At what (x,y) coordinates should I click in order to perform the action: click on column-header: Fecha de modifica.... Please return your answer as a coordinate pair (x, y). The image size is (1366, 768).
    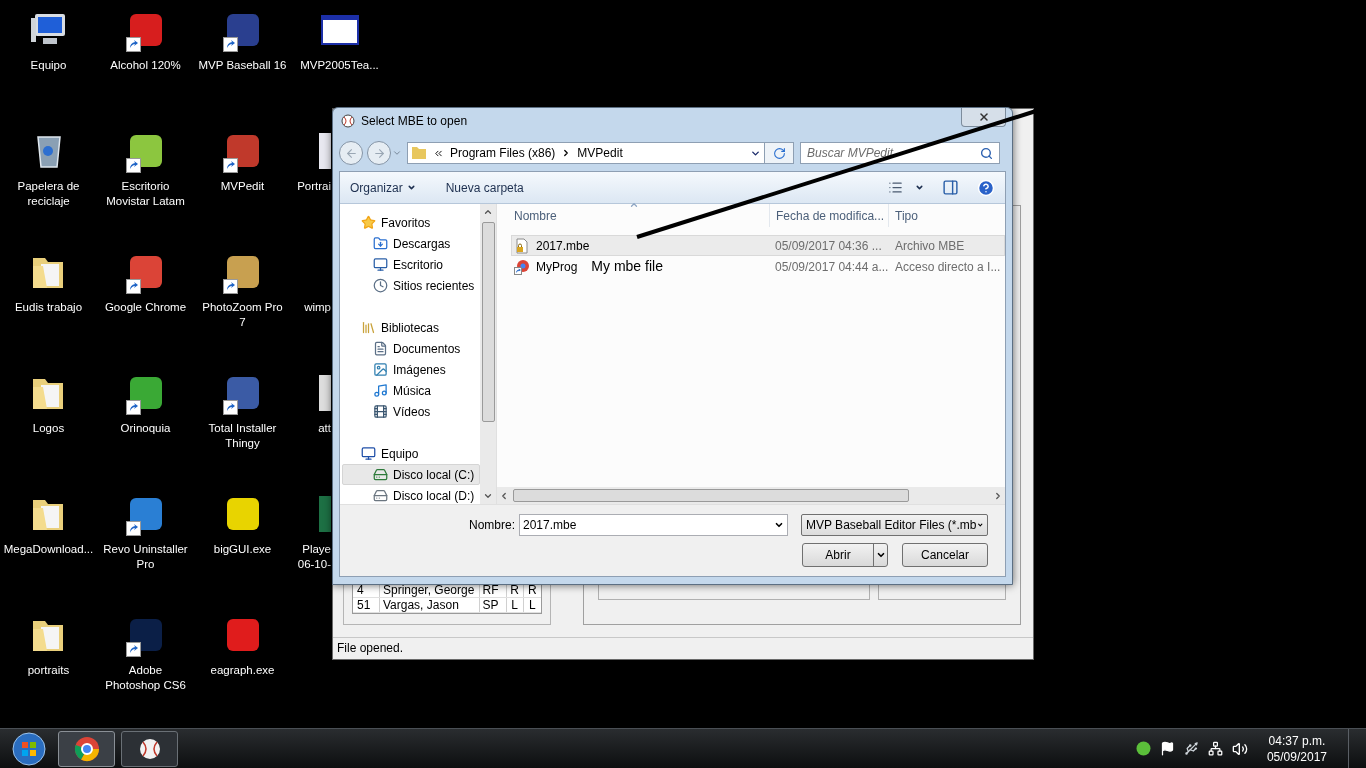
    Looking at the image, I should click on (829, 215).